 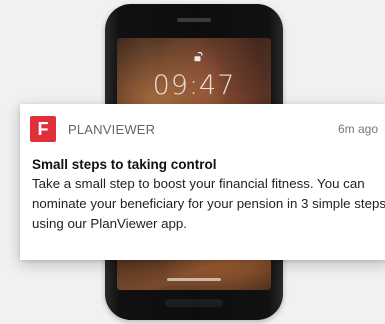 What do you see at coordinates (112, 129) in the screenshot?
I see `app-name: PLANVIEWER` at bounding box center [112, 129].